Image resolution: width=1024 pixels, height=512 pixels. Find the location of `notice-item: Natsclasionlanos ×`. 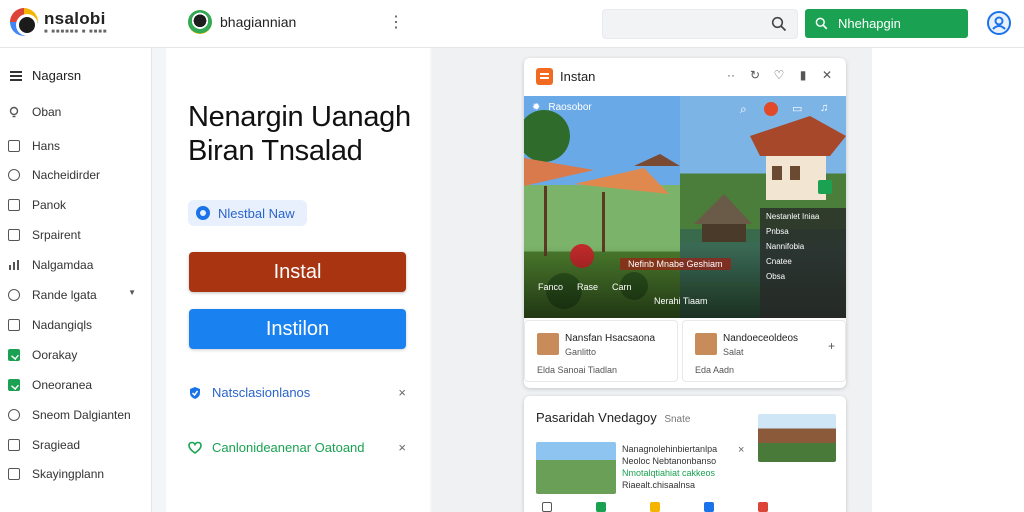

notice-item: Natsclasionlanos × is located at coordinates (297, 392).